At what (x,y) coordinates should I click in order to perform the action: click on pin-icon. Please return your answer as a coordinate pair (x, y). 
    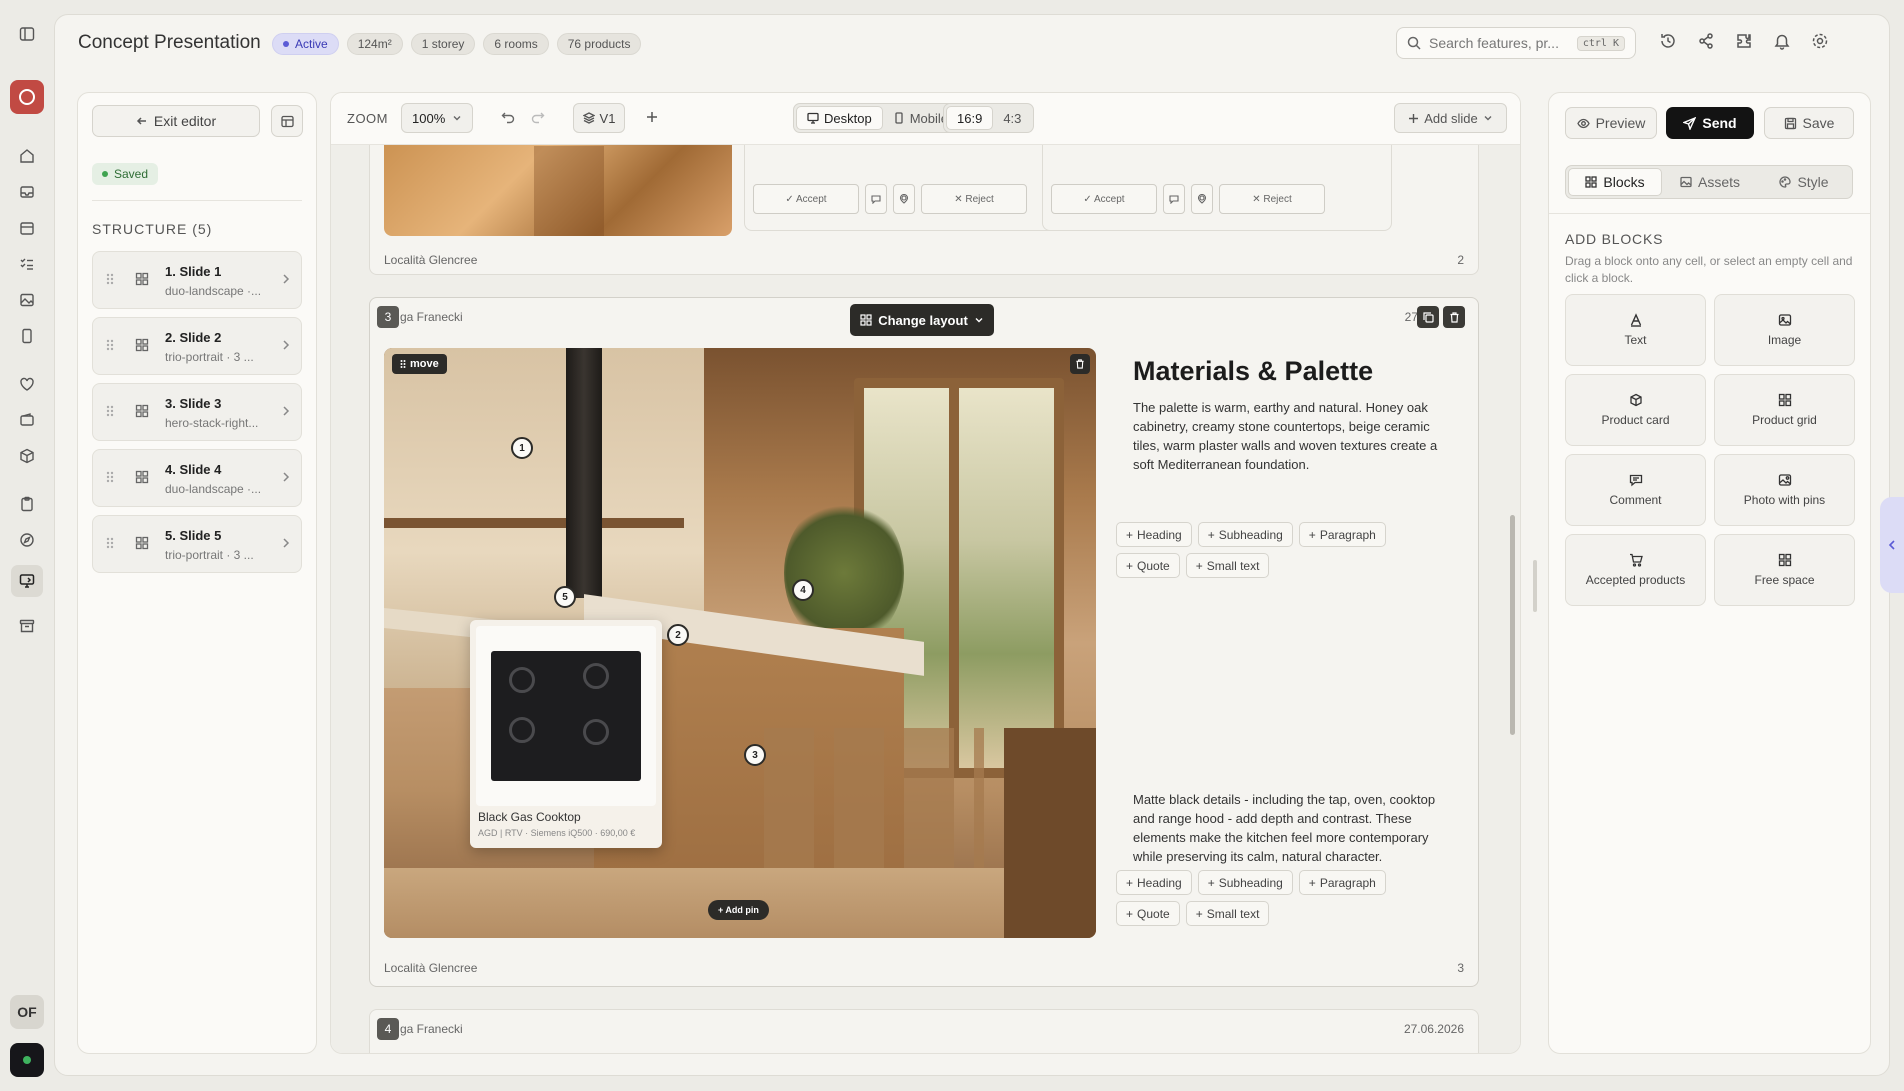
    Looking at the image, I should click on (1202, 199).